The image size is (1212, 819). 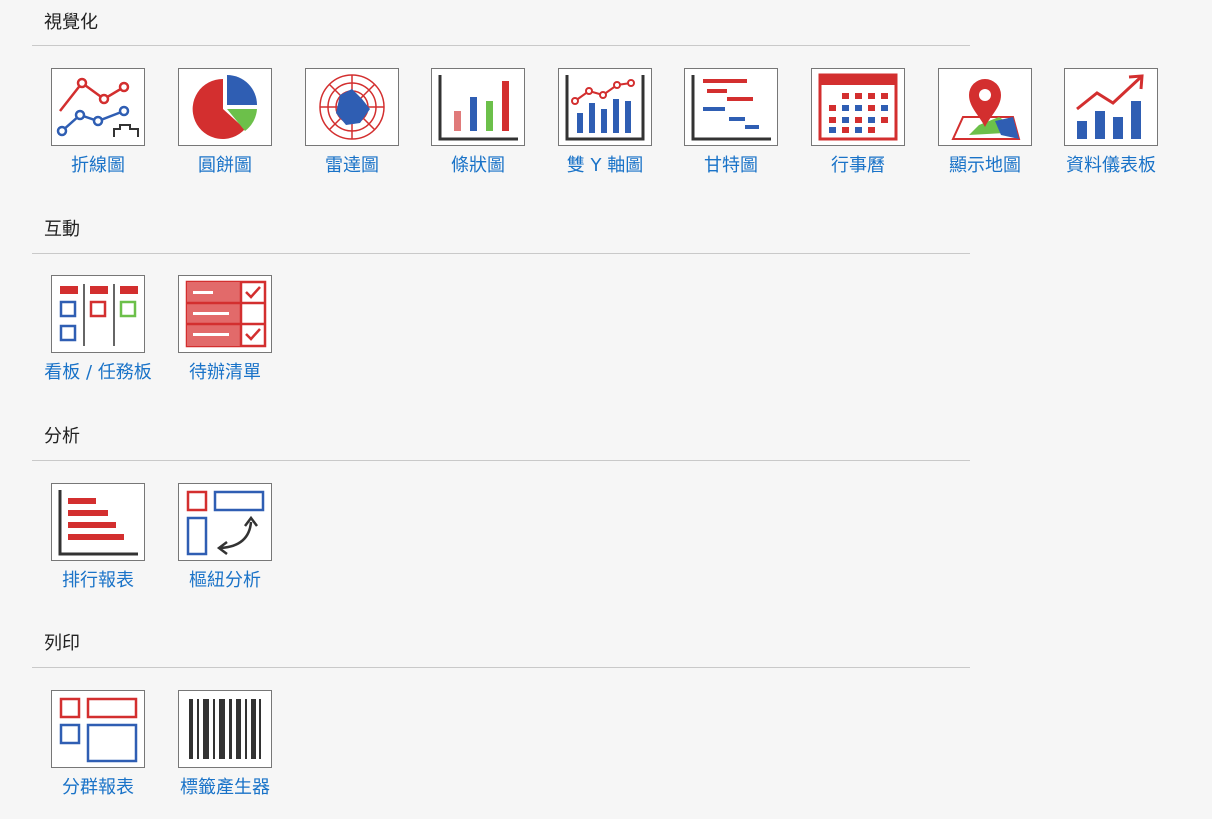 I want to click on tile-label: 圓餅圖, so click(x=225, y=165).